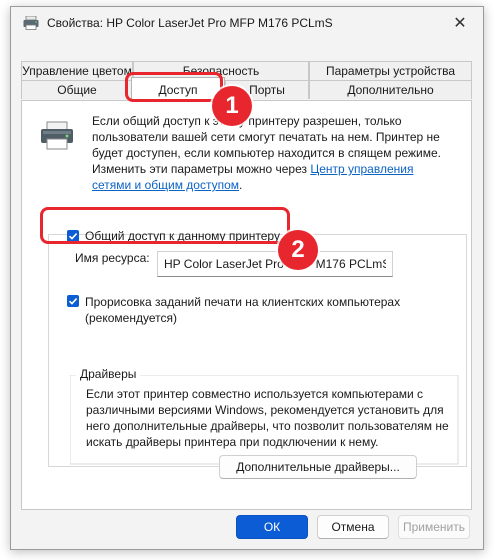 Image resolution: width=495 pixels, height=560 pixels. Describe the element at coordinates (434, 527) in the screenshot. I see `apply-button: Применить` at that location.